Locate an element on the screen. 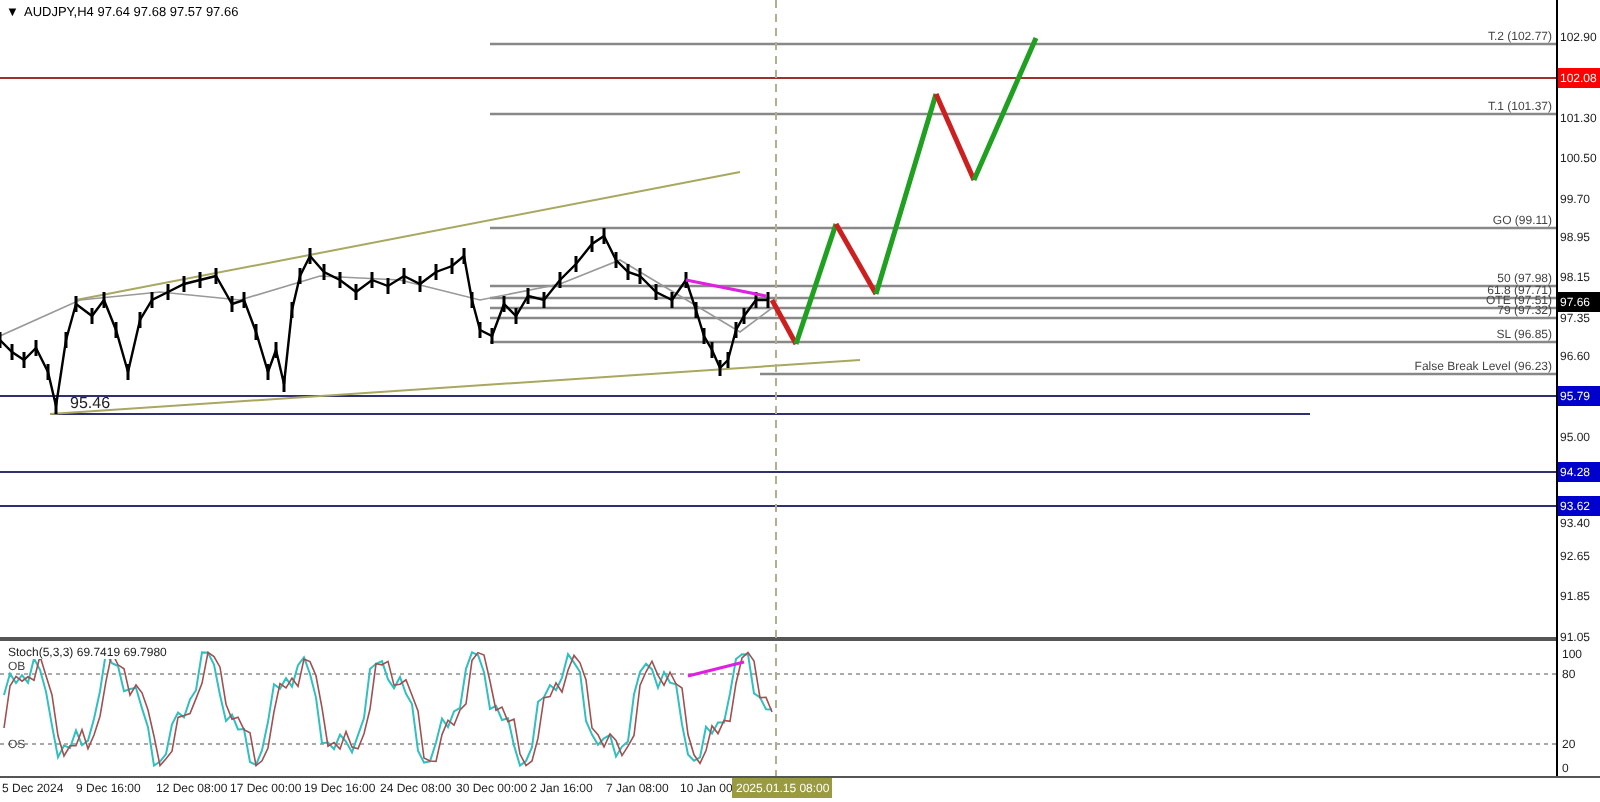 This screenshot has height=802, width=1600. low-price-label: 95.46 is located at coordinates (90, 403).